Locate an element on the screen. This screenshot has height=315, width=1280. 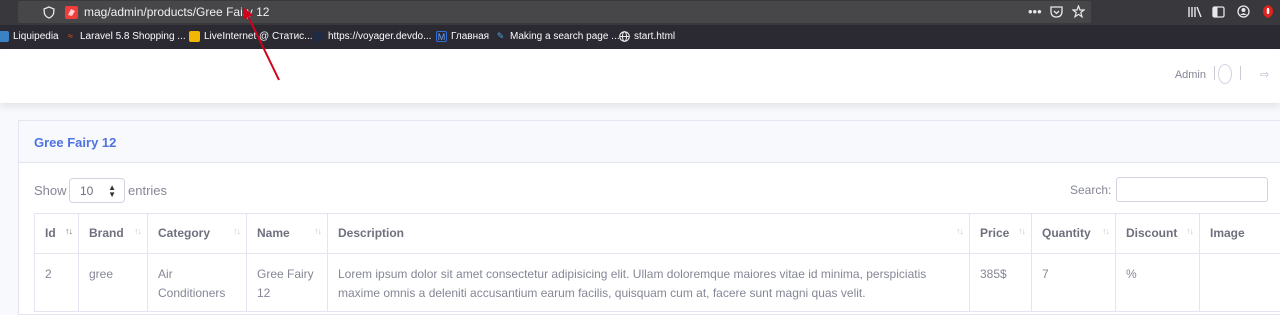
product-image is located at coordinates (1235, 265).